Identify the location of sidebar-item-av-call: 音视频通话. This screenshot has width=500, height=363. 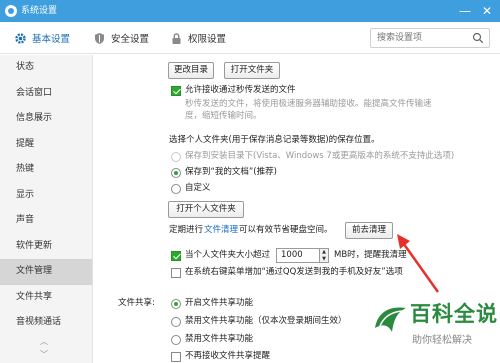
(46, 323).